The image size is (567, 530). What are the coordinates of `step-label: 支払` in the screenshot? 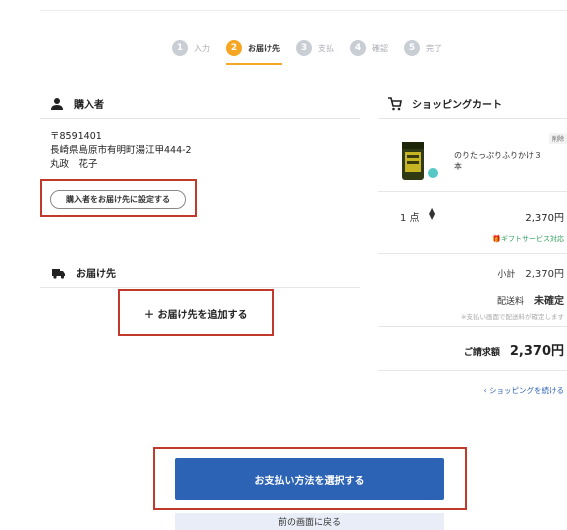 It's located at (326, 48).